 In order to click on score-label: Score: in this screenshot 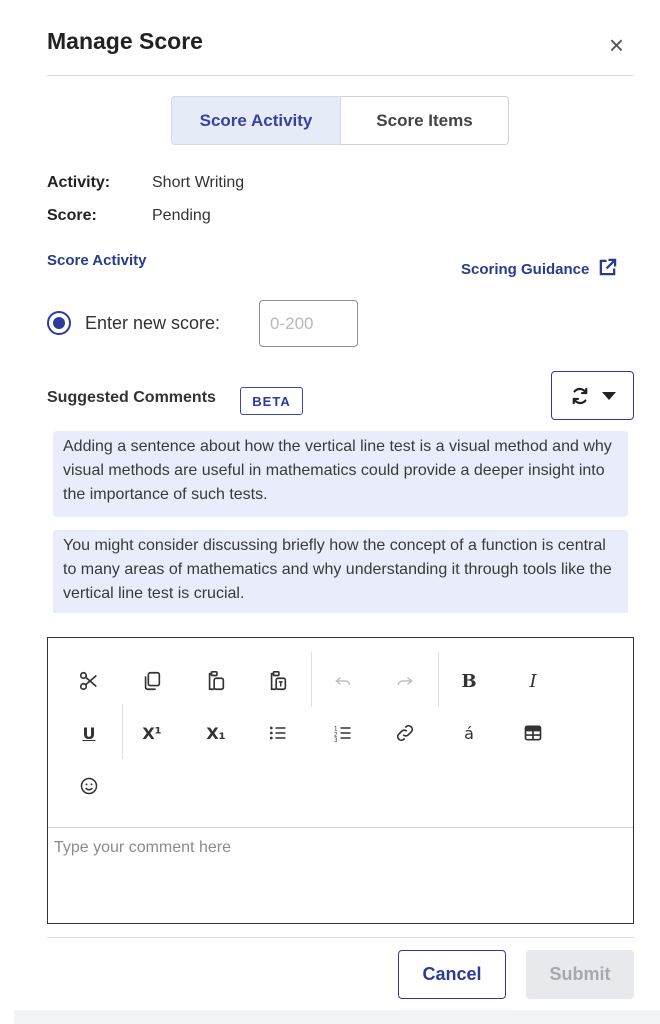, I will do `click(72, 215)`.